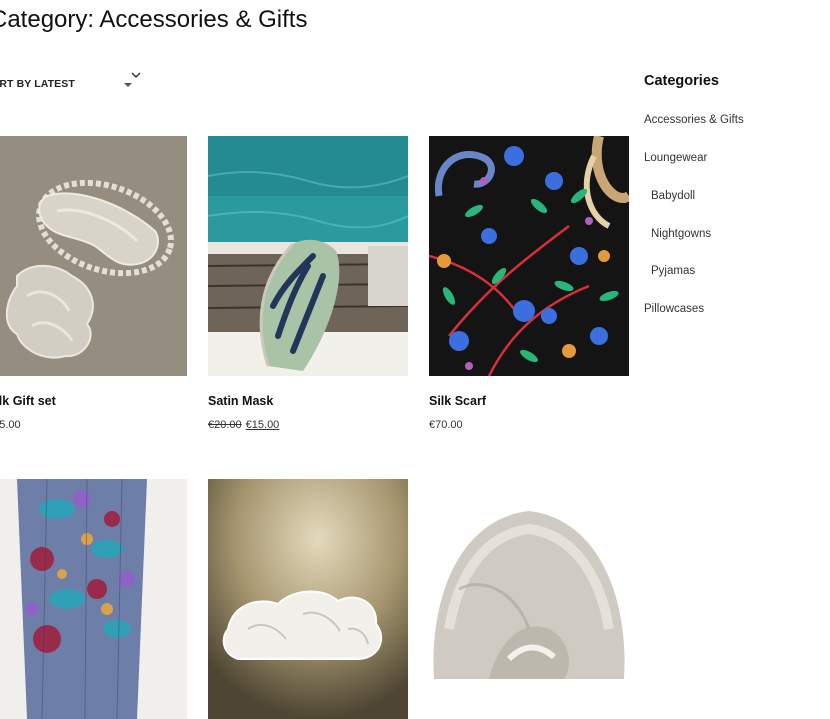 The image size is (830, 719). Describe the element at coordinates (28, 401) in the screenshot. I see `product-name: Silk Gift set` at that location.